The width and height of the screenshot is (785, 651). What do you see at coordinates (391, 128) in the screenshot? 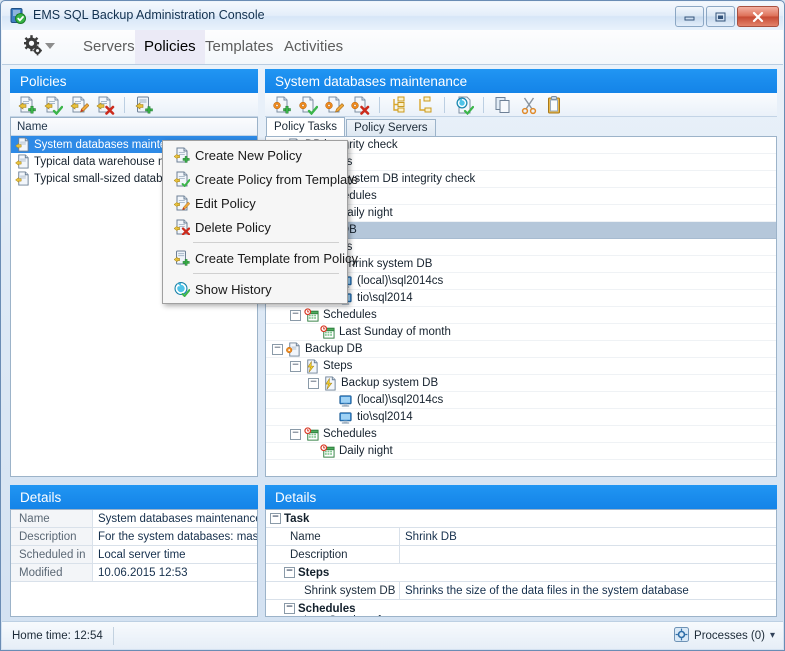
I see `tab-policy-servers: Policy Servers` at bounding box center [391, 128].